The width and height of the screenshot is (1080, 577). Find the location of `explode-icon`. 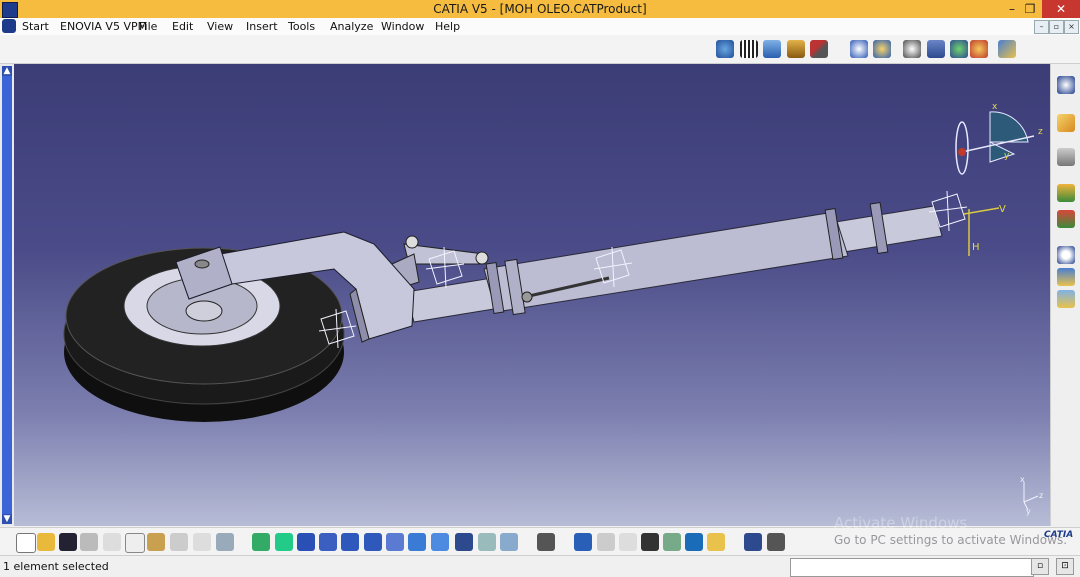

explode-icon is located at coordinates (1066, 277).